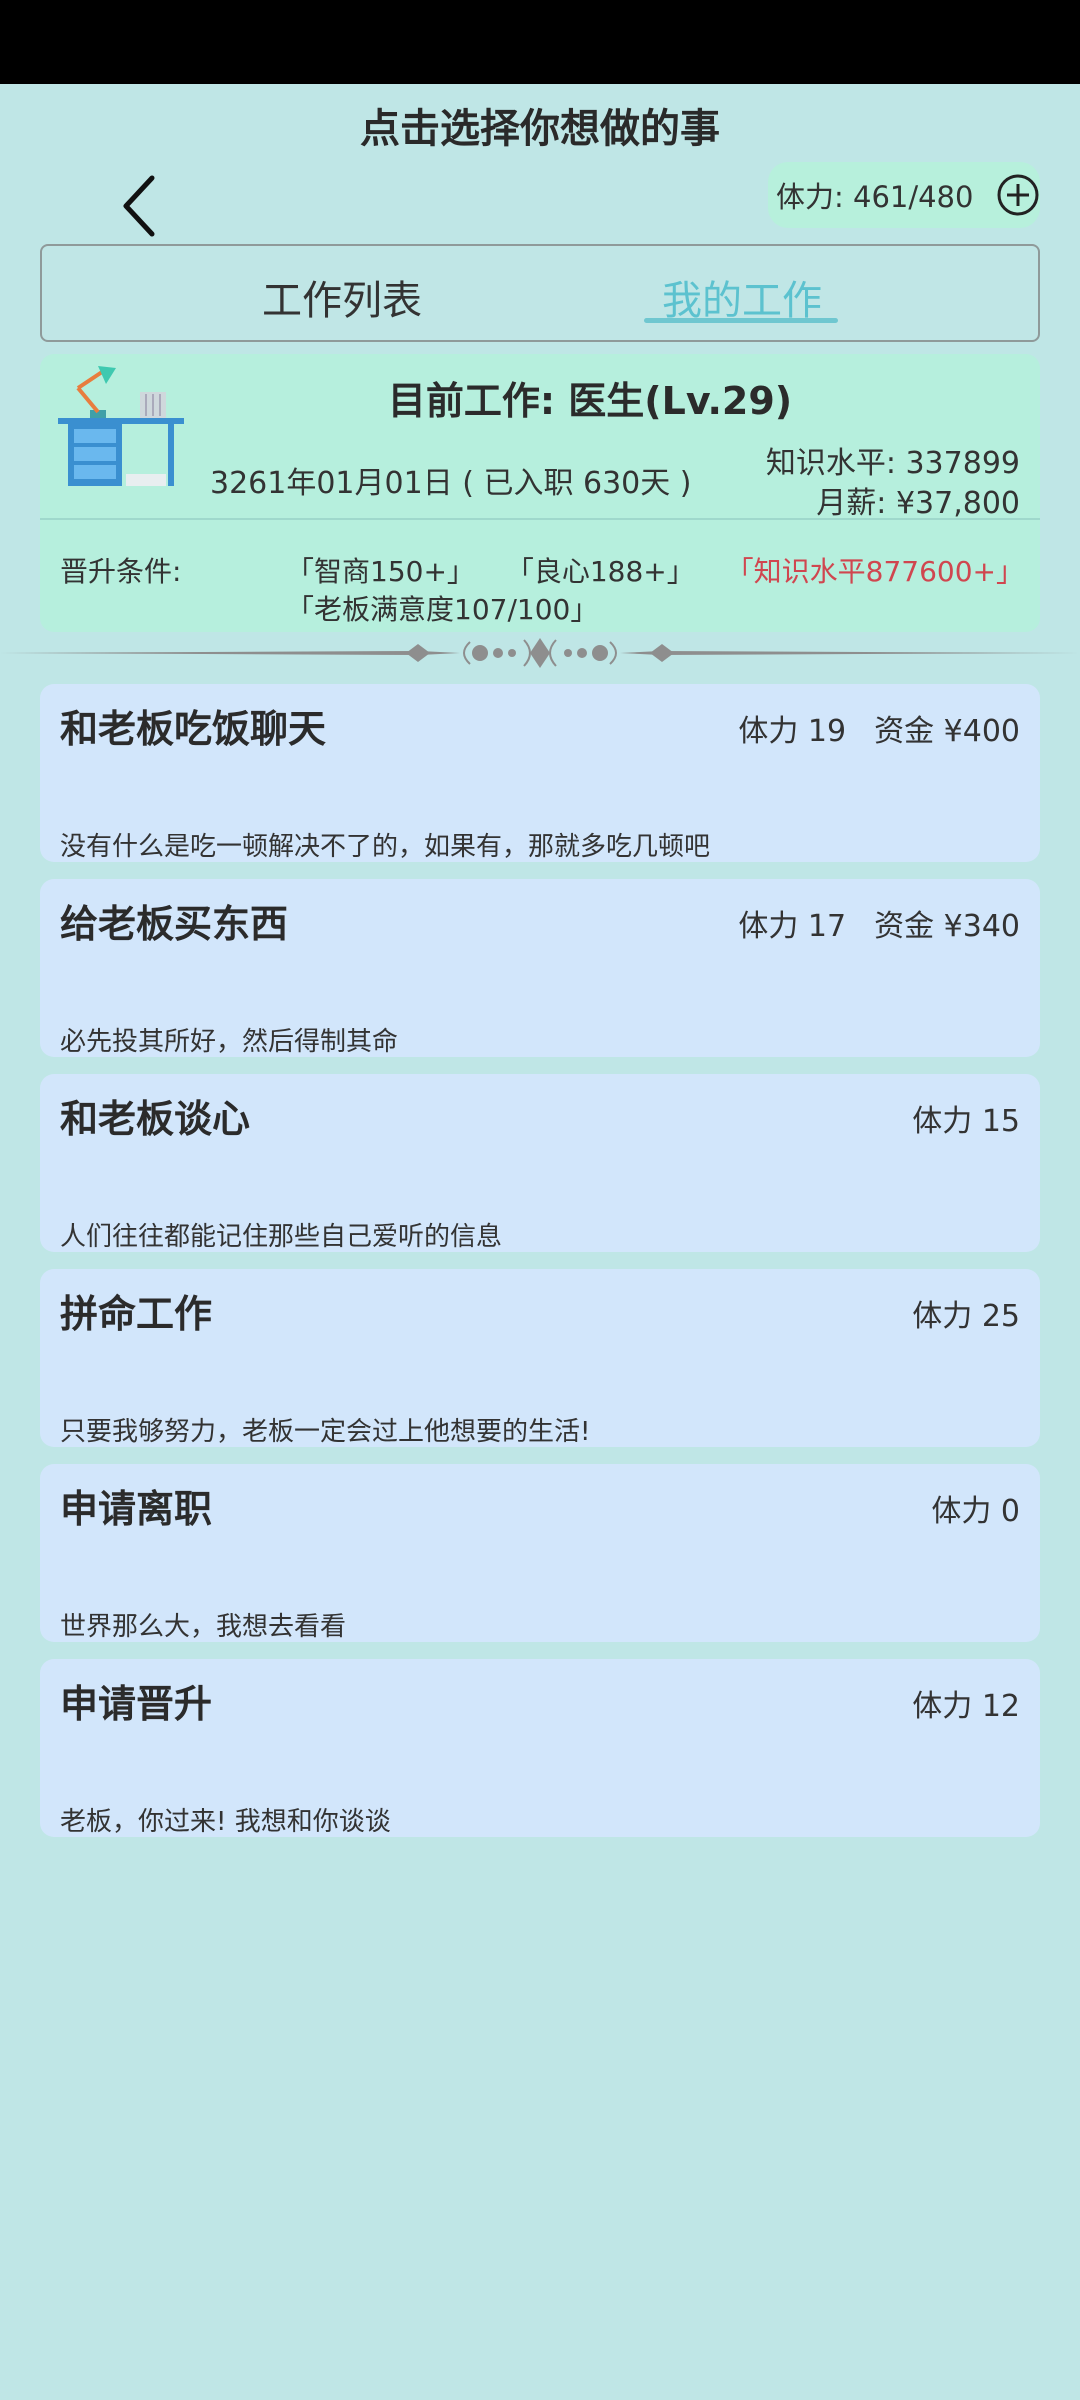  What do you see at coordinates (229, 1042) in the screenshot?
I see `action-description: 必先投其所好，然后得制其命` at bounding box center [229, 1042].